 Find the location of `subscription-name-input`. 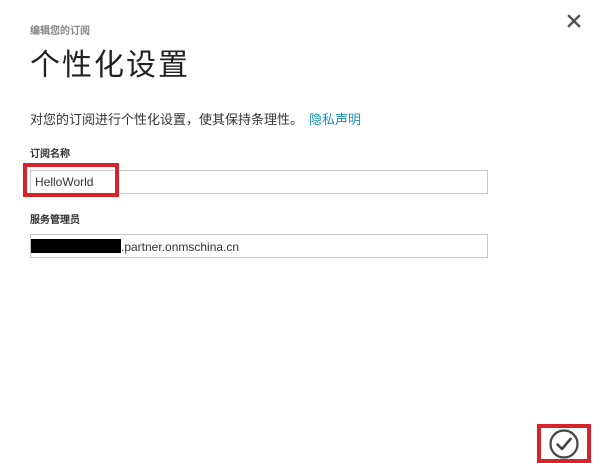

subscription-name-input is located at coordinates (259, 182).